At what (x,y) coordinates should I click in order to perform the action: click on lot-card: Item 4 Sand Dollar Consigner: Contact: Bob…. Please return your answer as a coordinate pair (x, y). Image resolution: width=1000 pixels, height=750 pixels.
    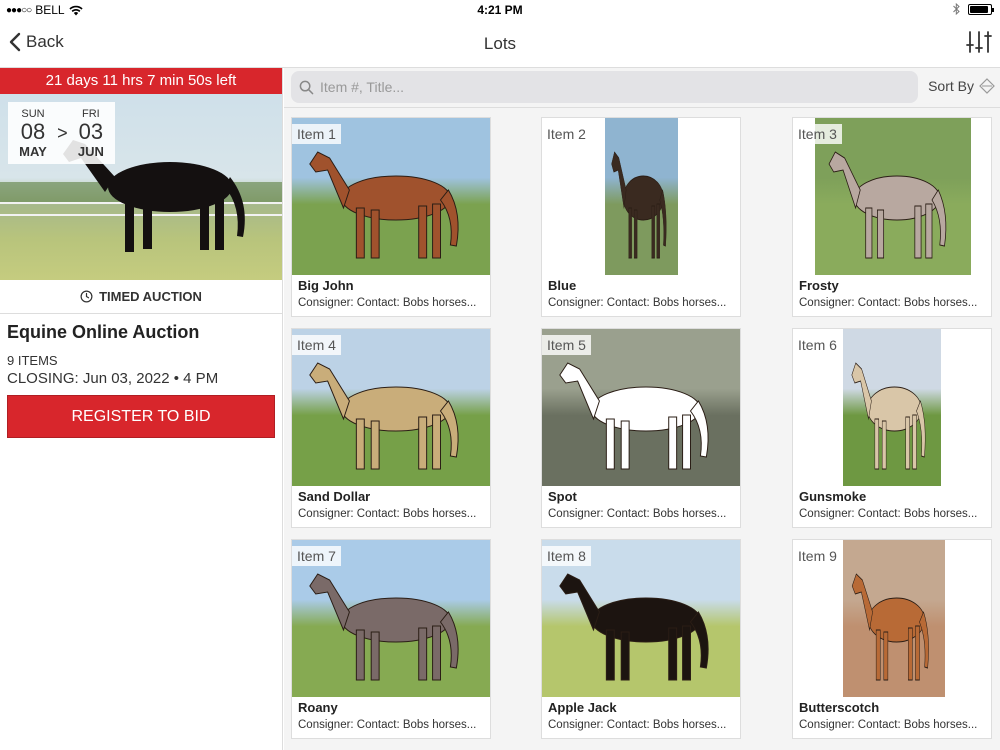
    Looking at the image, I should click on (391, 428).